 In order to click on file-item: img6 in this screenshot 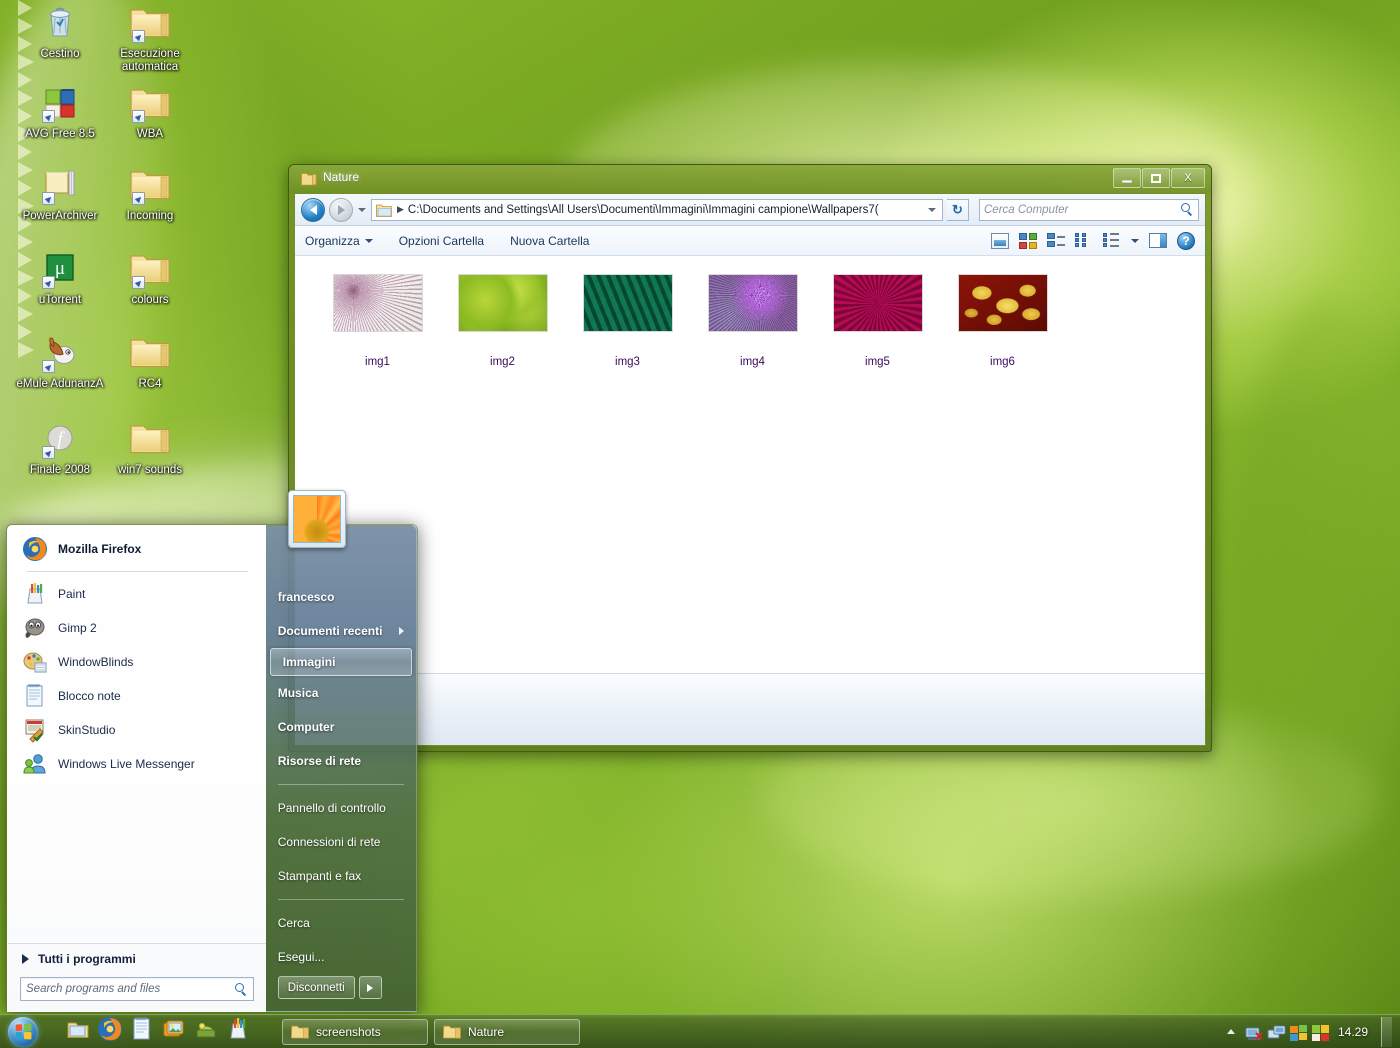, I will do `click(1002, 333)`.